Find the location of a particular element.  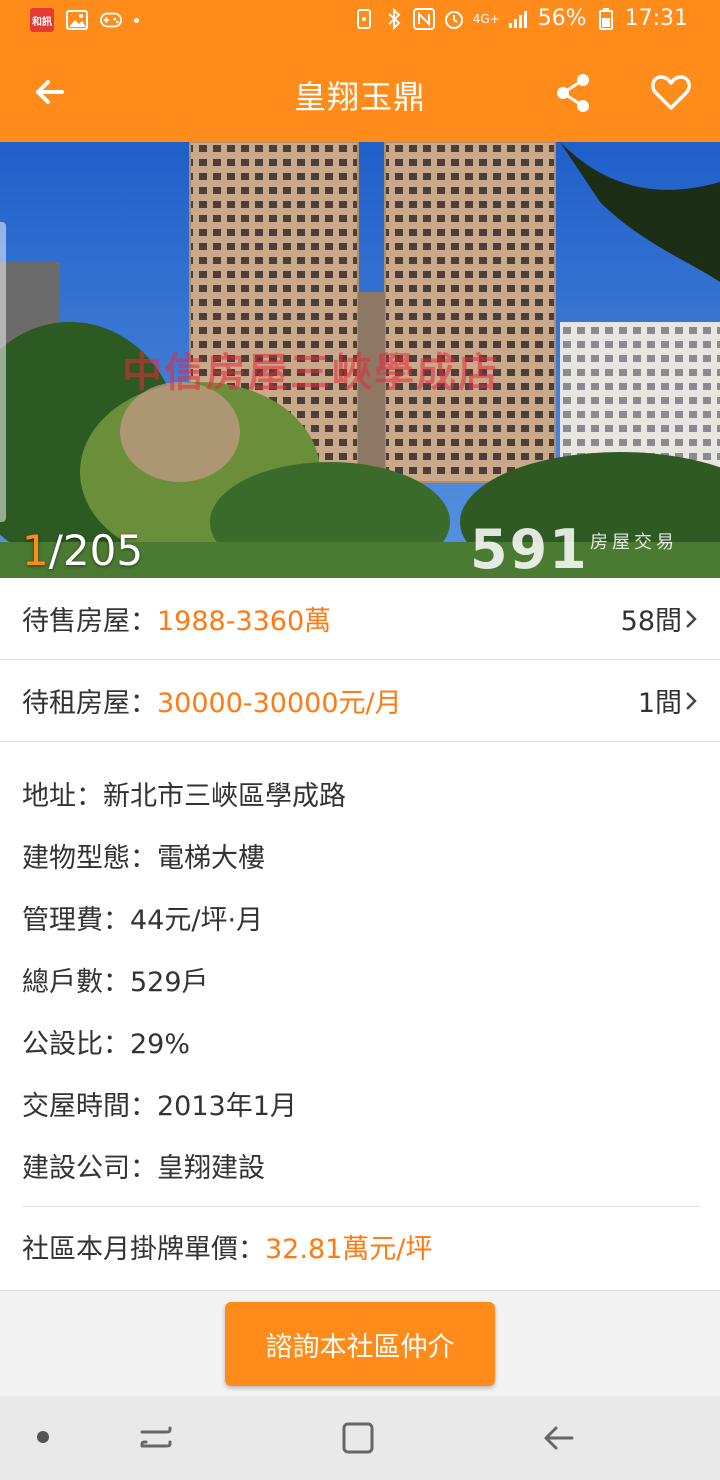

home-icon is located at coordinates (358, 1438).